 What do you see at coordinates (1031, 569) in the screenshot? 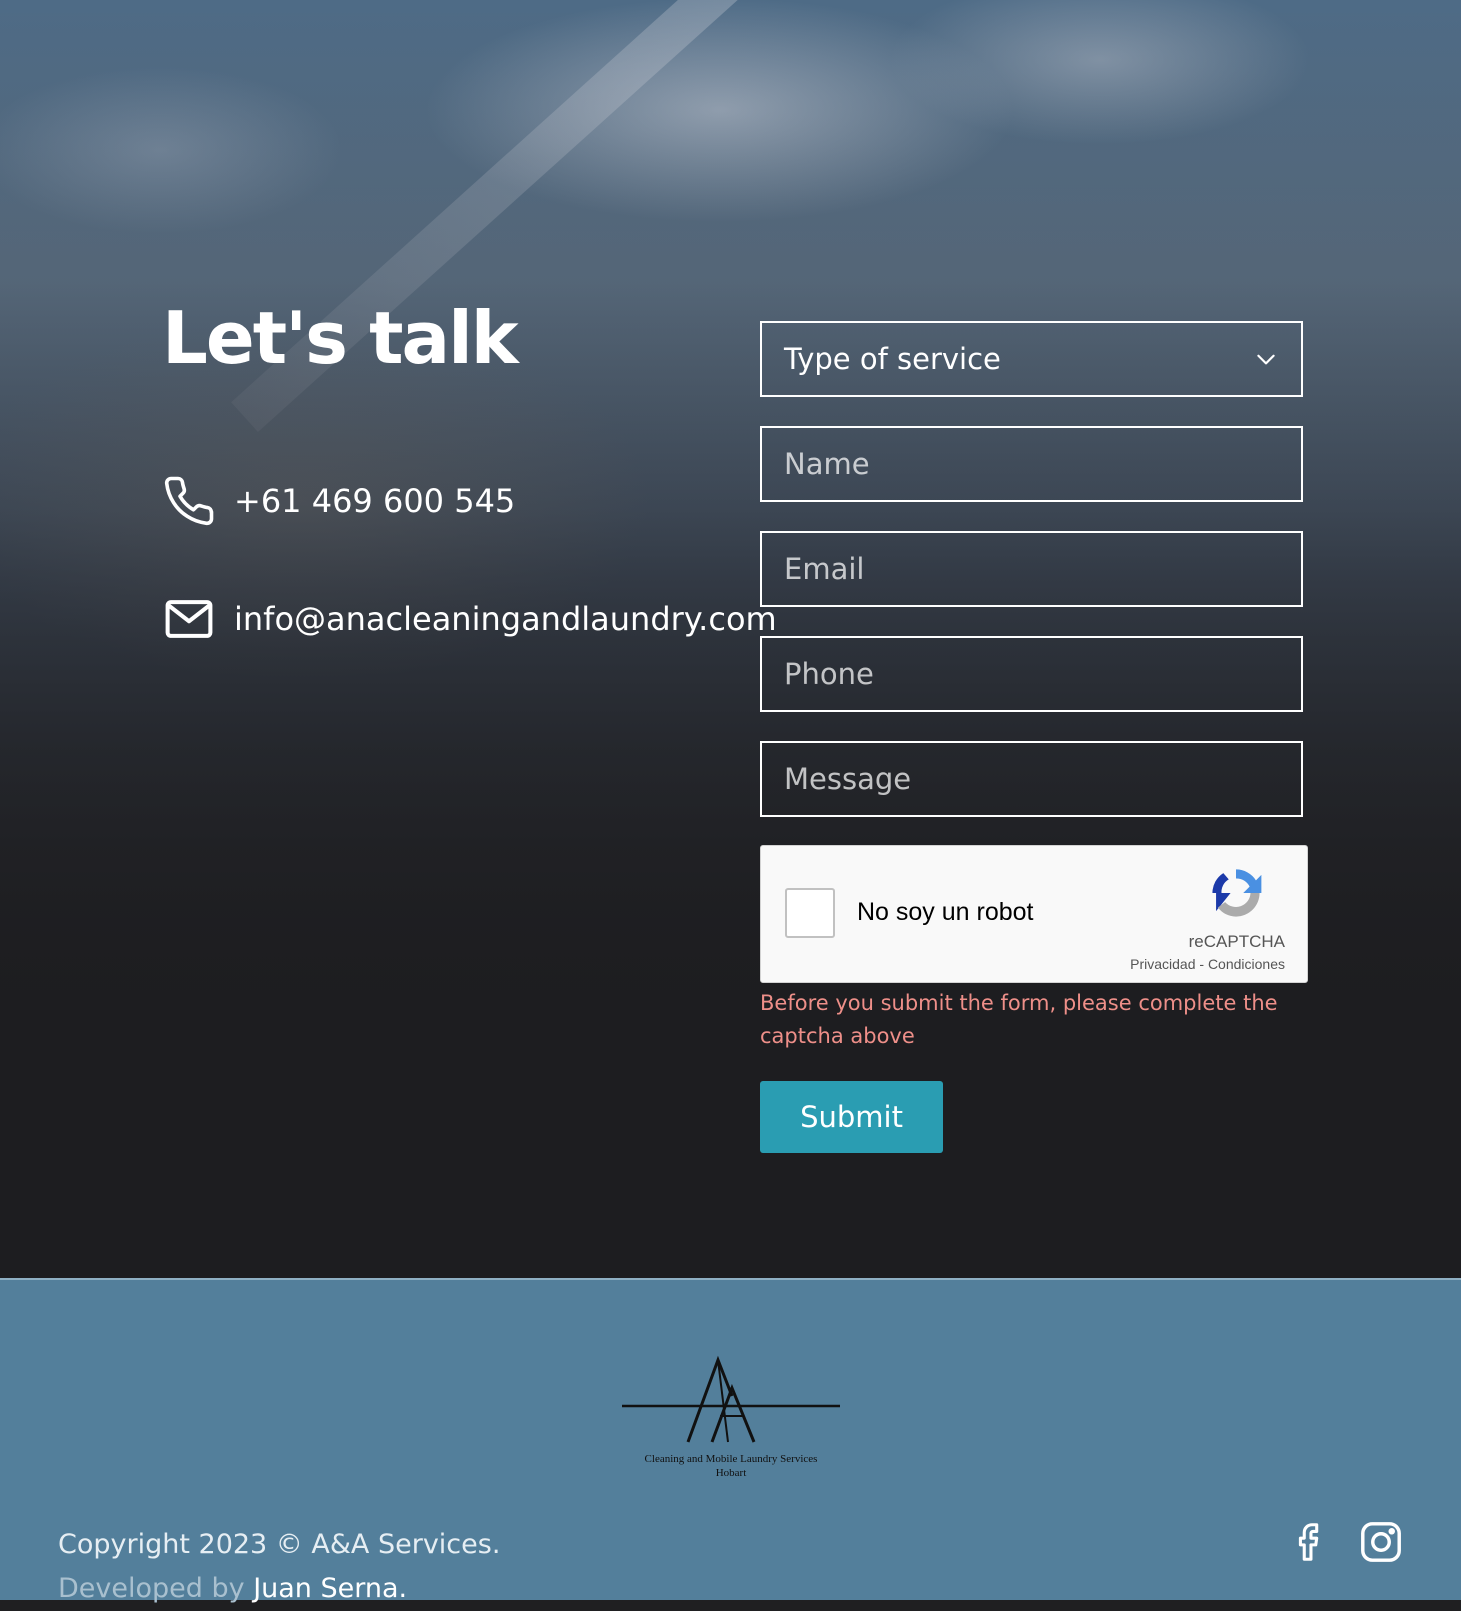
I see `email-field` at bounding box center [1031, 569].